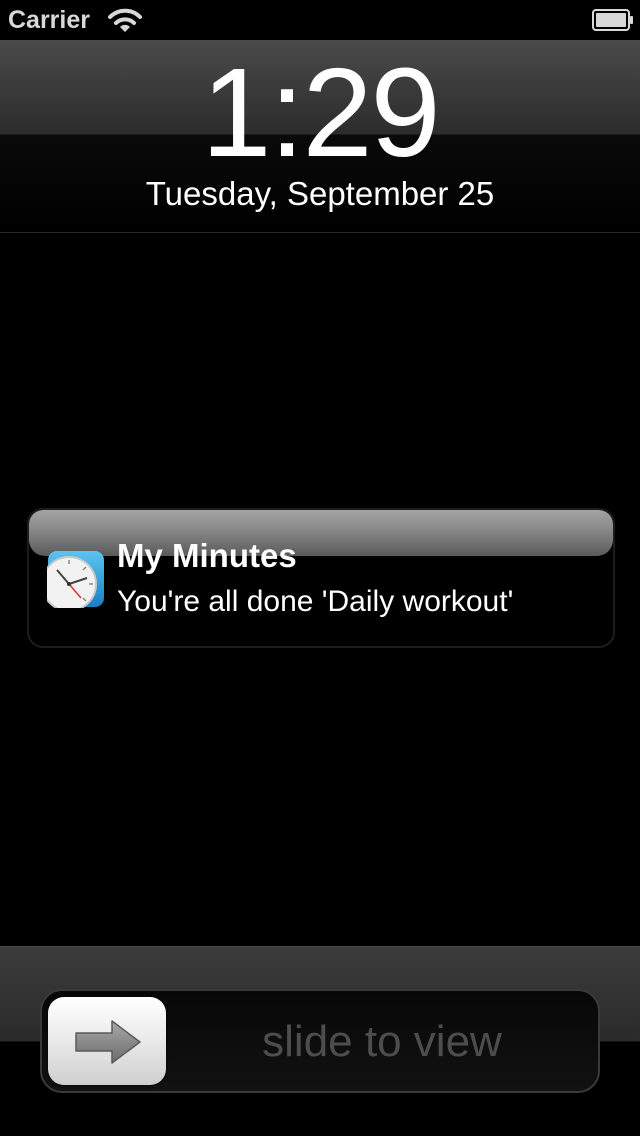 The image size is (640, 1136). What do you see at coordinates (382, 1041) in the screenshot?
I see `slider-label: slide to view` at bounding box center [382, 1041].